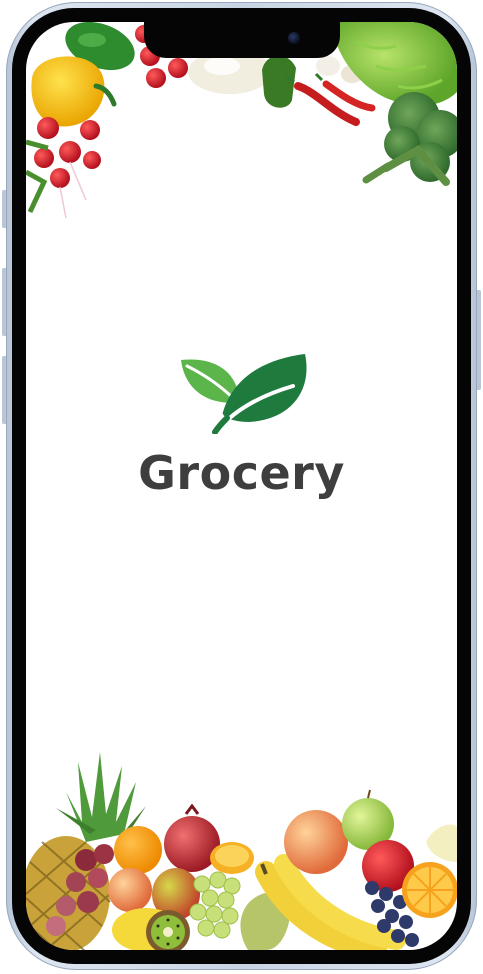 The height and width of the screenshot is (974, 483). Describe the element at coordinates (241, 473) in the screenshot. I see `brand-name: Grocery` at that location.